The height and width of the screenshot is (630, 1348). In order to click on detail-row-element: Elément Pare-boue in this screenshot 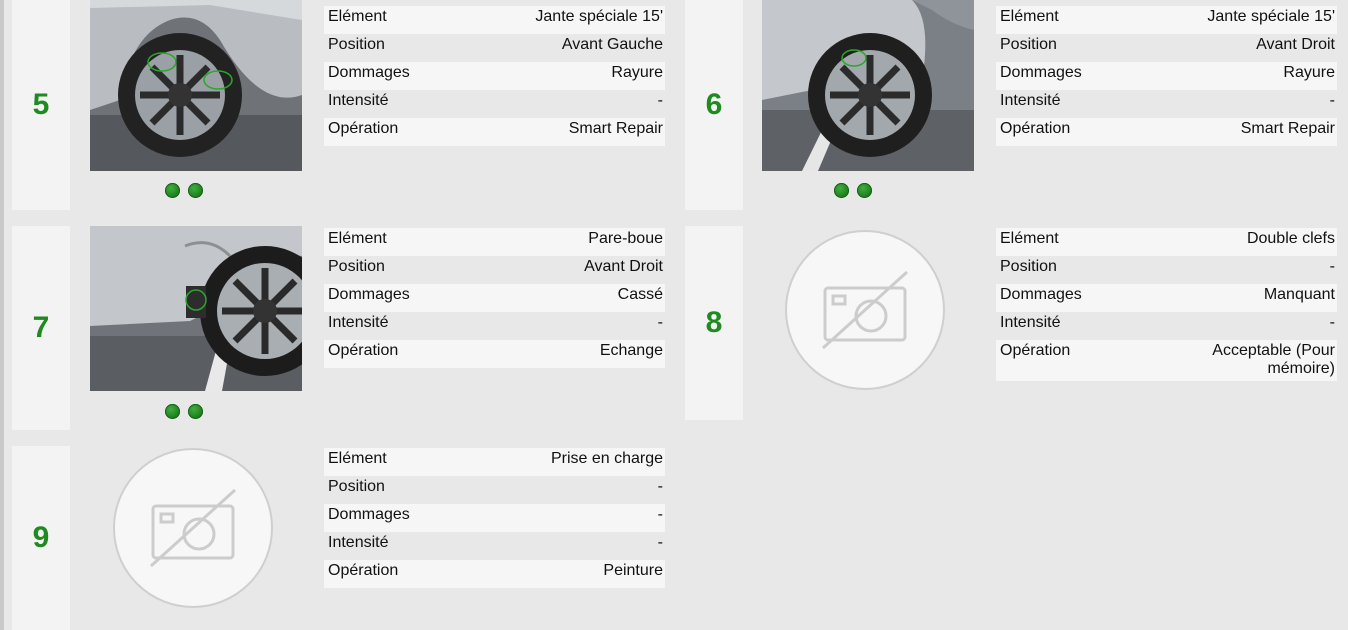, I will do `click(494, 242)`.